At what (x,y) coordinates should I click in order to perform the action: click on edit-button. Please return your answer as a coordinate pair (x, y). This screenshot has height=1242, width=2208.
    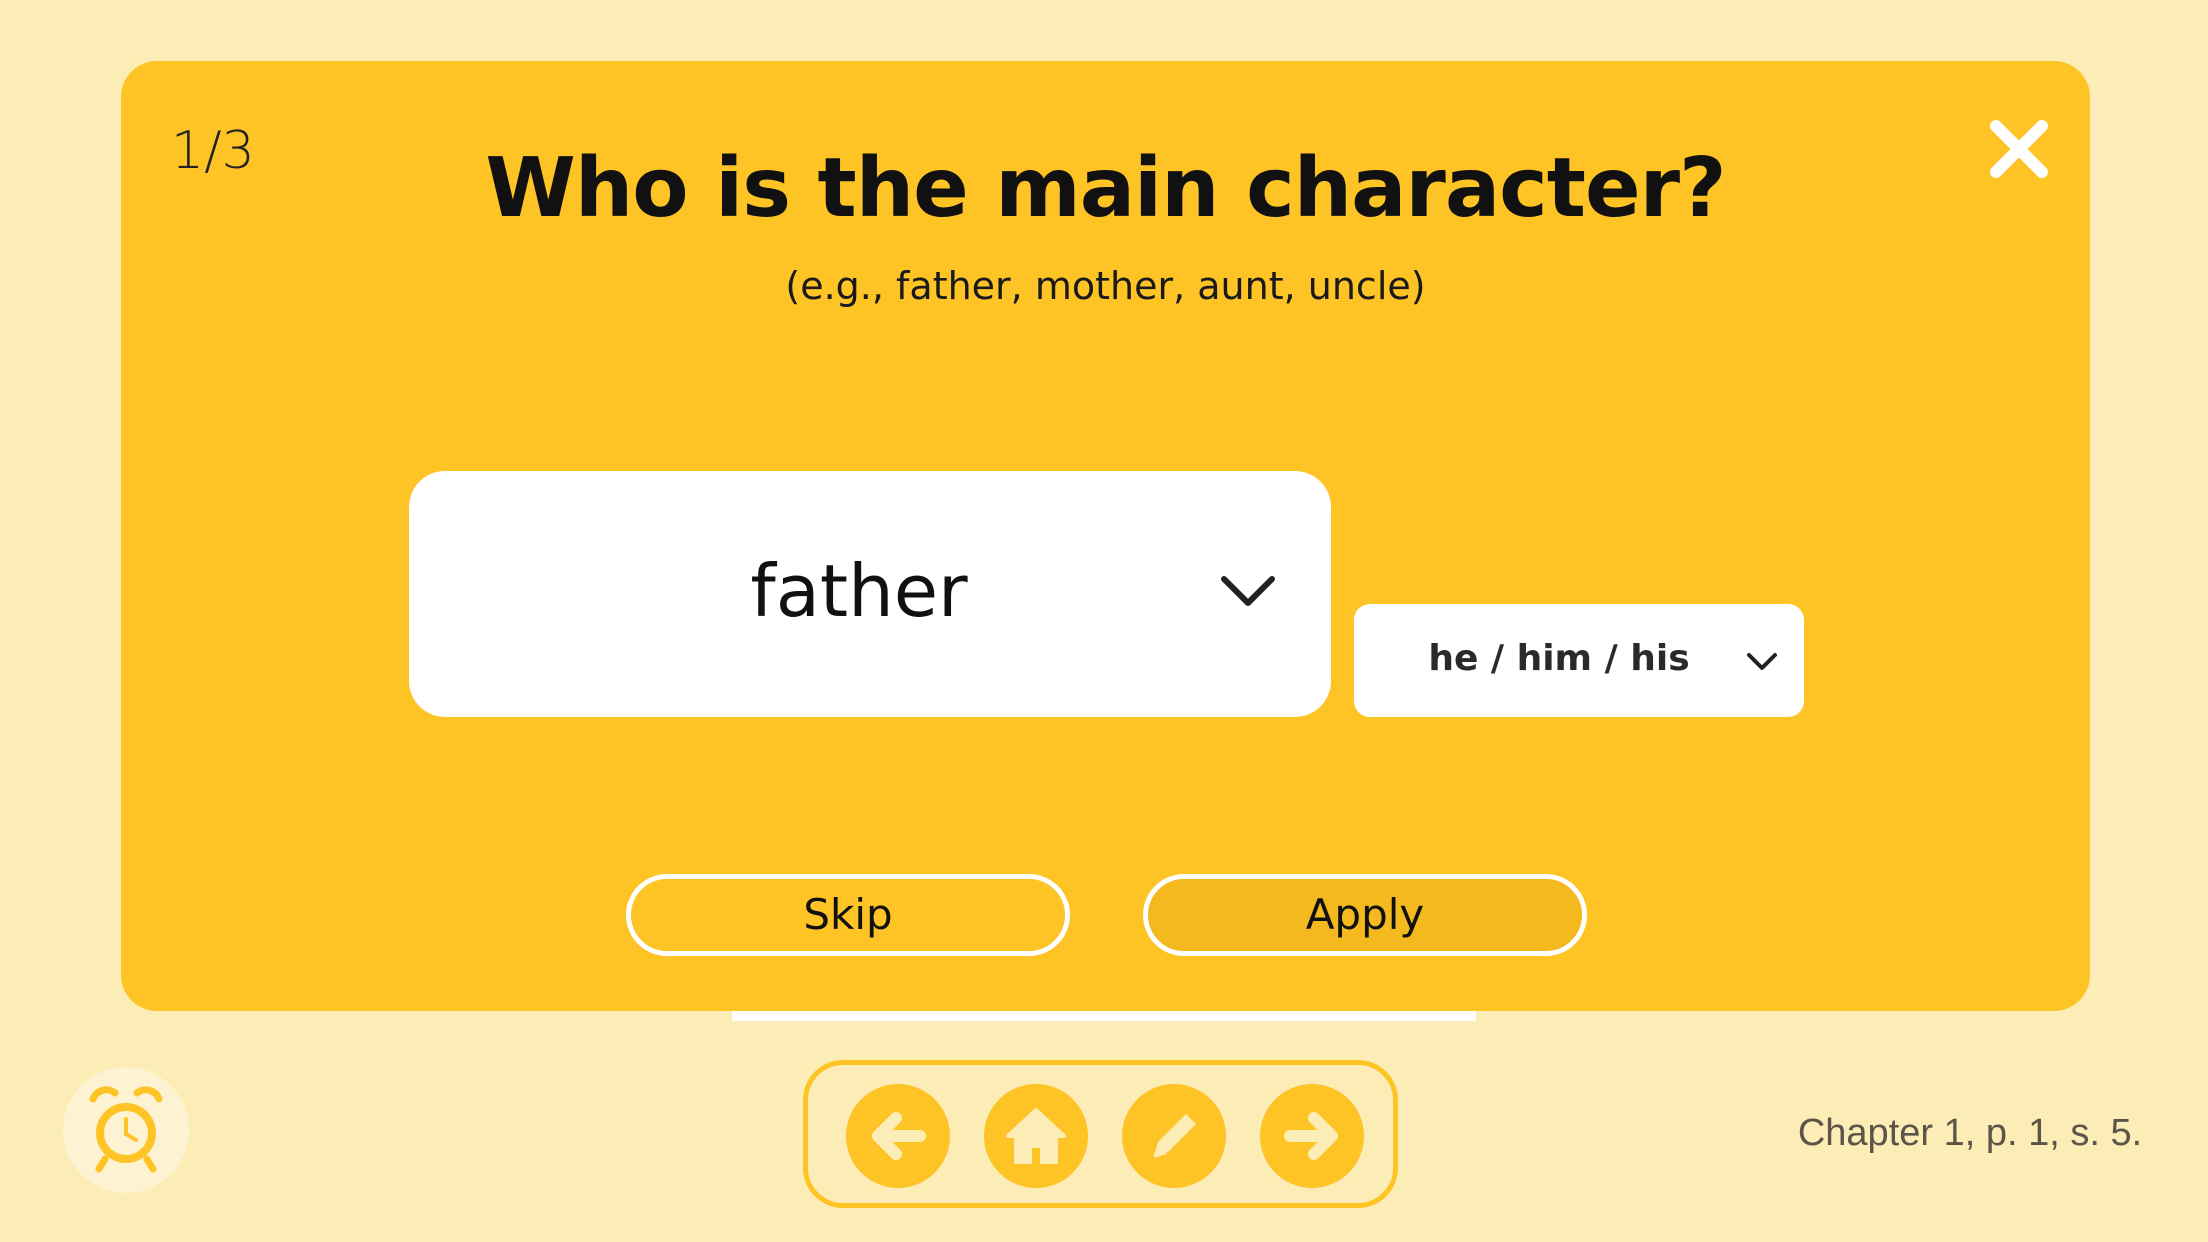
    Looking at the image, I should click on (1174, 1136).